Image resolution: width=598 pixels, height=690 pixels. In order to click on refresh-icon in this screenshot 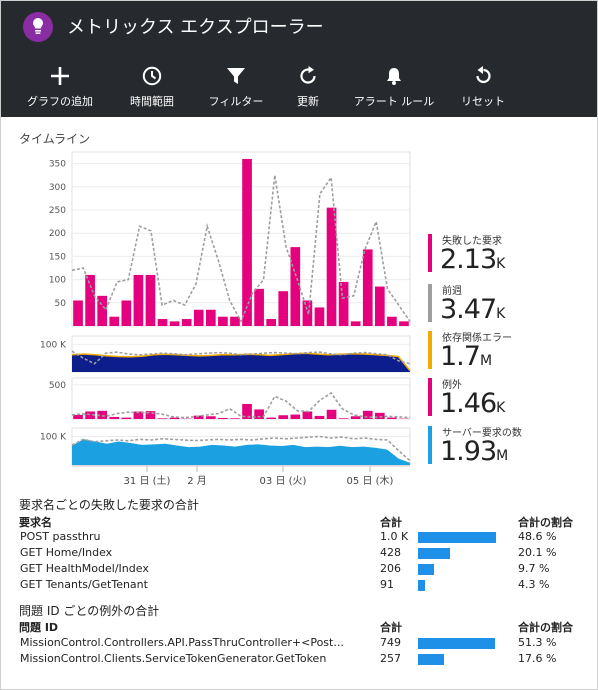, I will do `click(308, 78)`.